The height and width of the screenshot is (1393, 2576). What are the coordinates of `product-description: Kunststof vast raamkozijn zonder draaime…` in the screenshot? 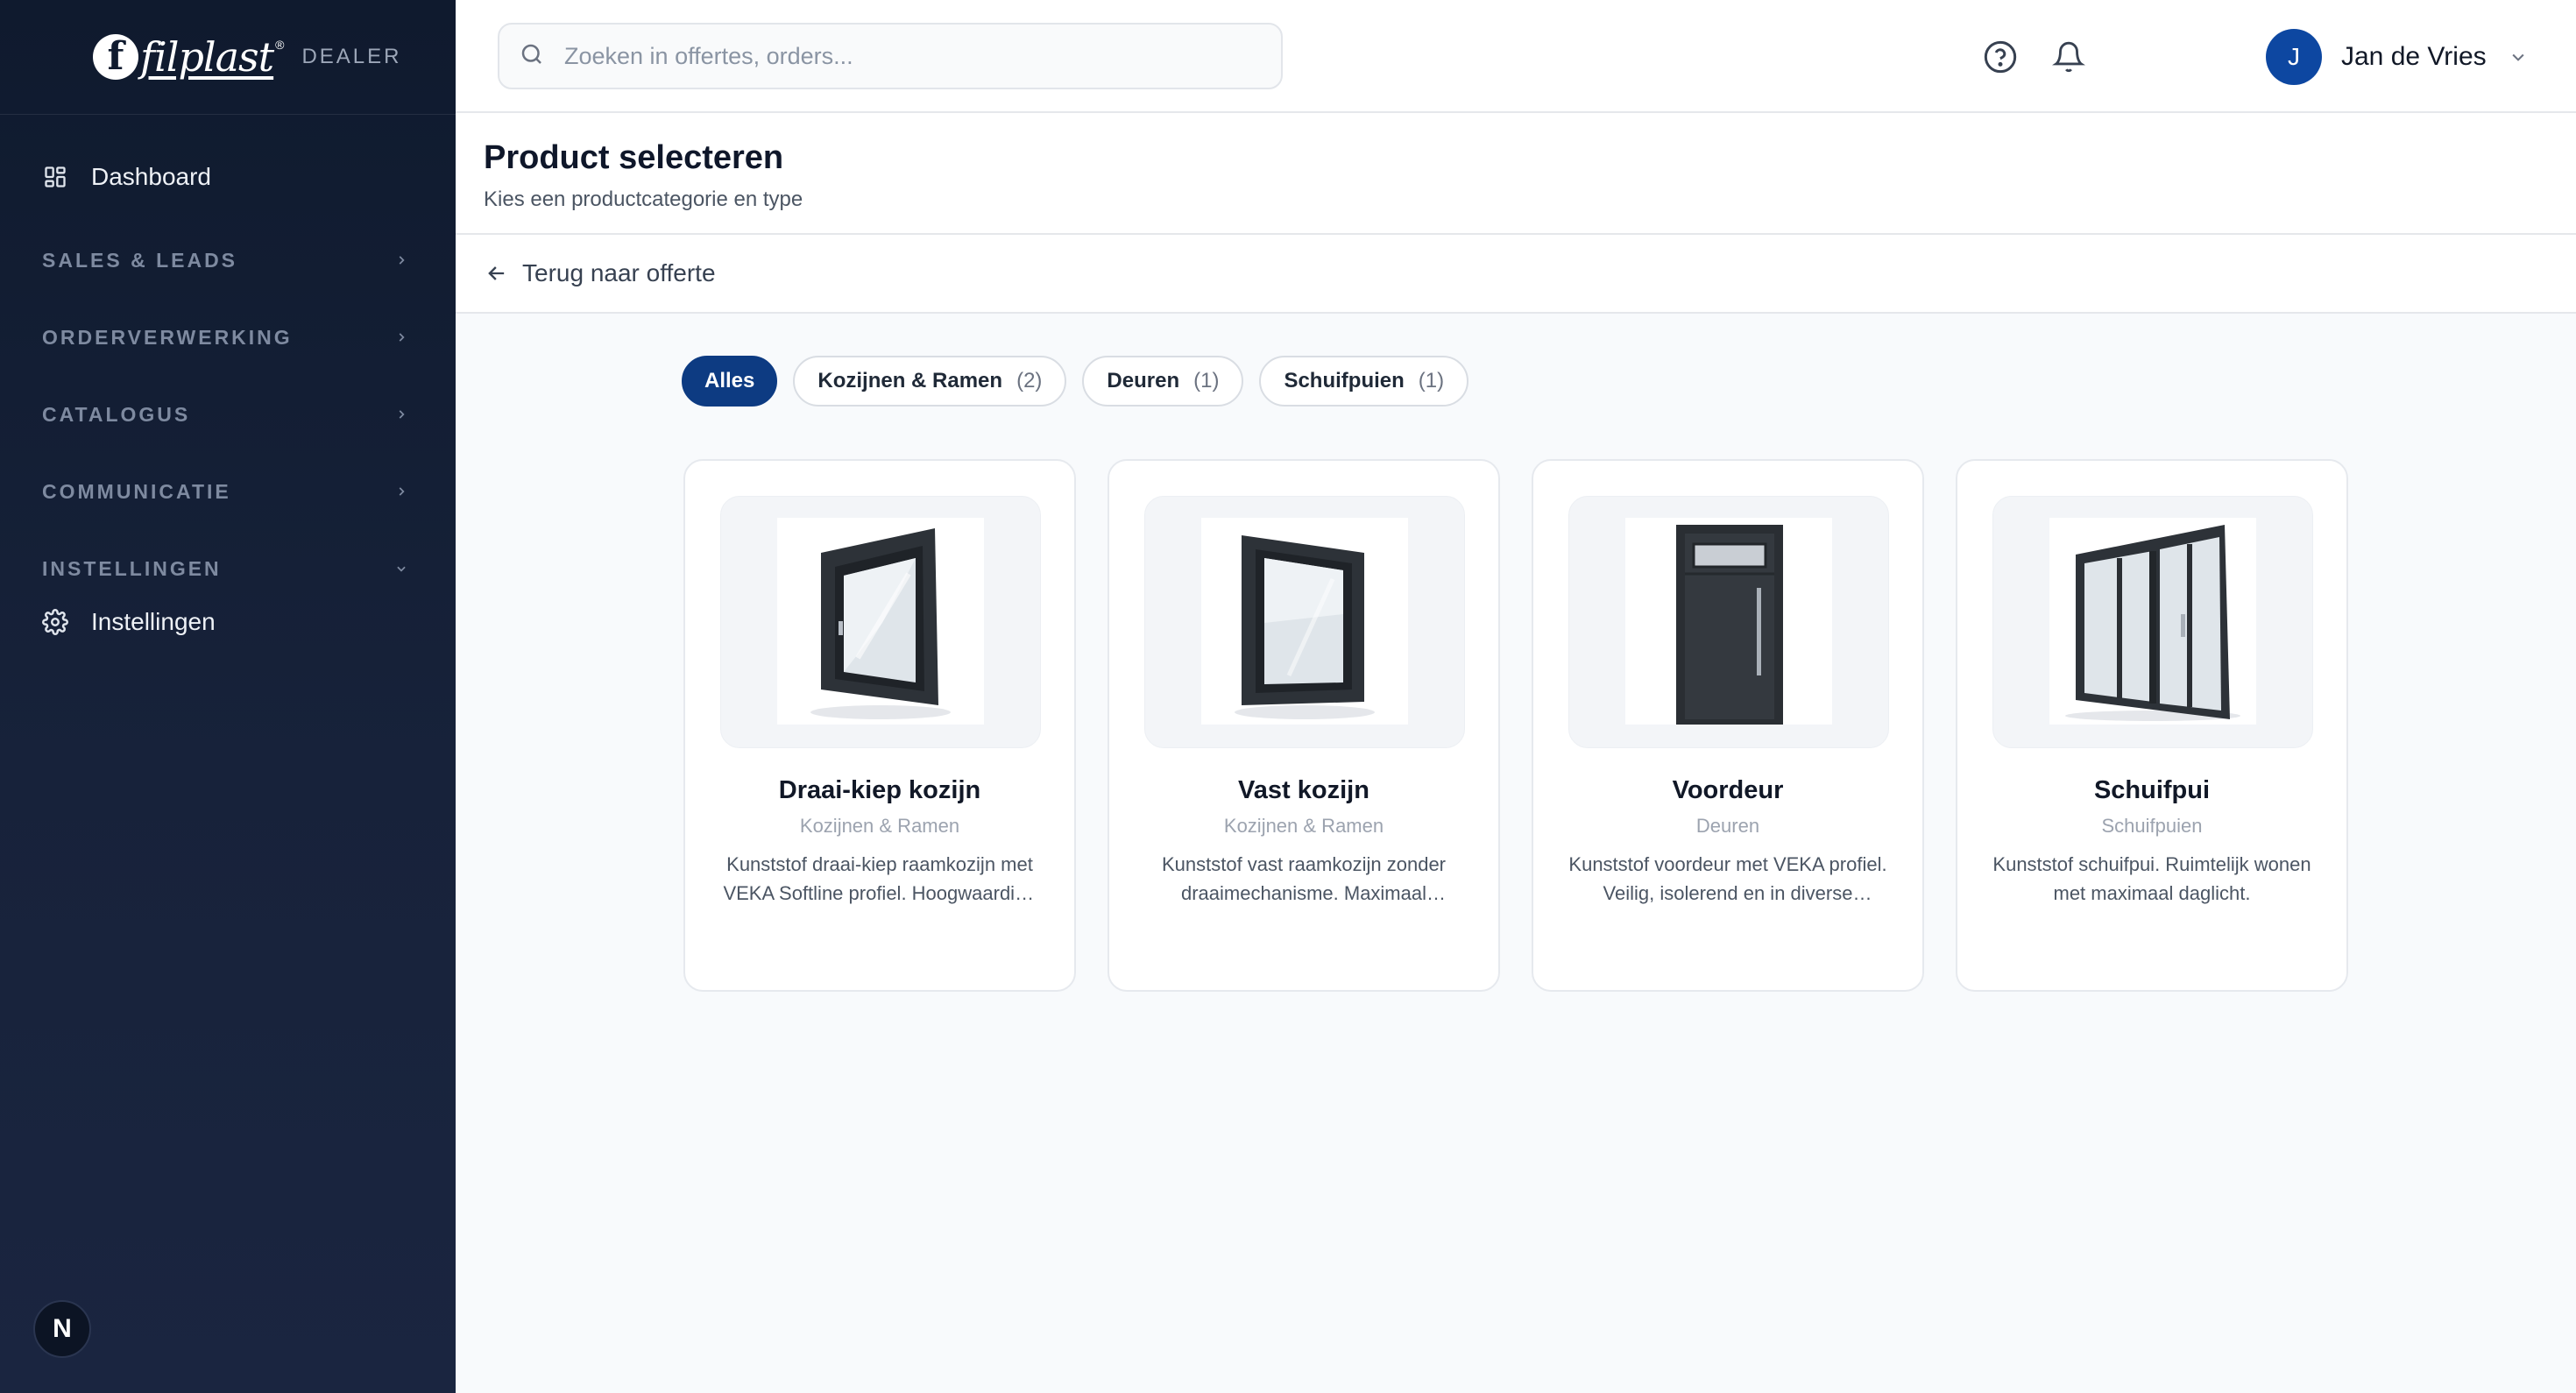 It's located at (1304, 879).